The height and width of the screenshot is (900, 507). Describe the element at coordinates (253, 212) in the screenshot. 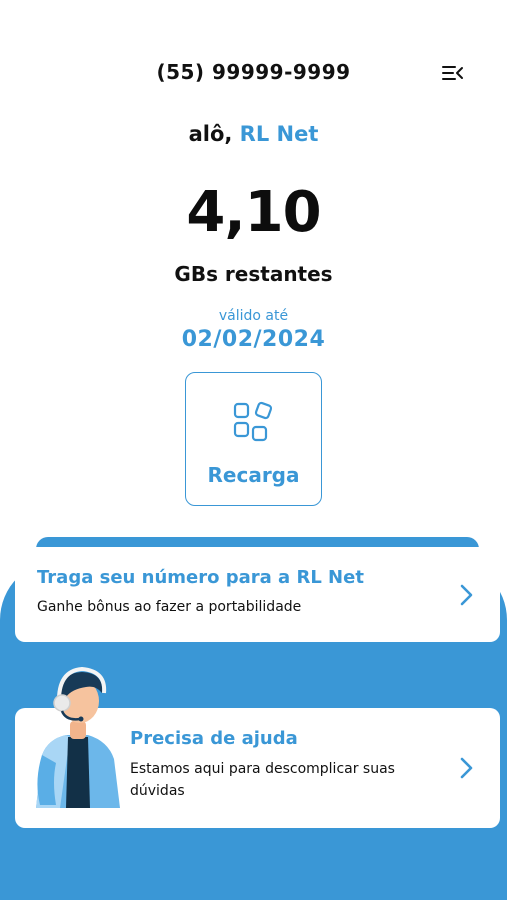

I see `data-balance-value: 4,10` at that location.